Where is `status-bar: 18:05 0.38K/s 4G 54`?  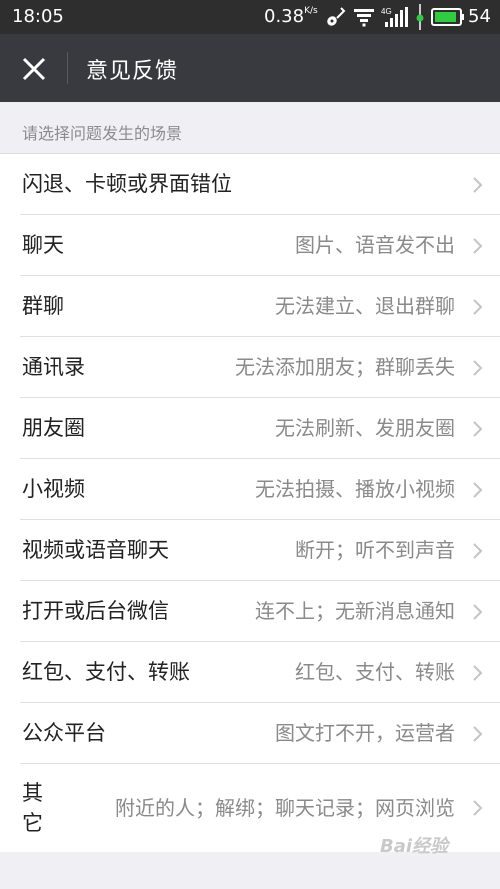 status-bar: 18:05 0.38K/s 4G 54 is located at coordinates (250, 17).